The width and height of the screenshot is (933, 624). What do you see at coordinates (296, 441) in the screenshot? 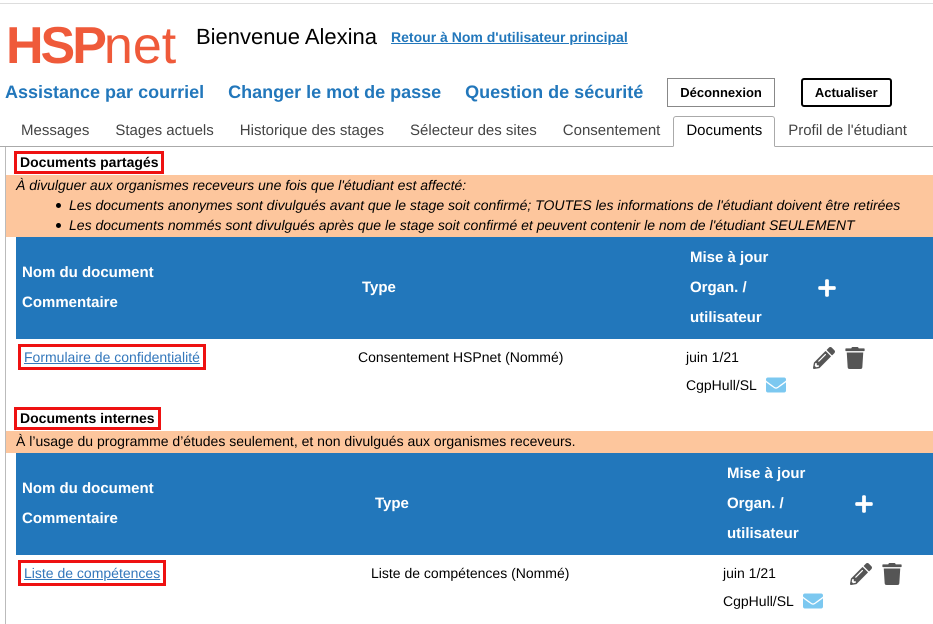
I see `description-text: À l’usage du programme d’études seulement, et non divulgués aux organismes receveurs.` at bounding box center [296, 441].